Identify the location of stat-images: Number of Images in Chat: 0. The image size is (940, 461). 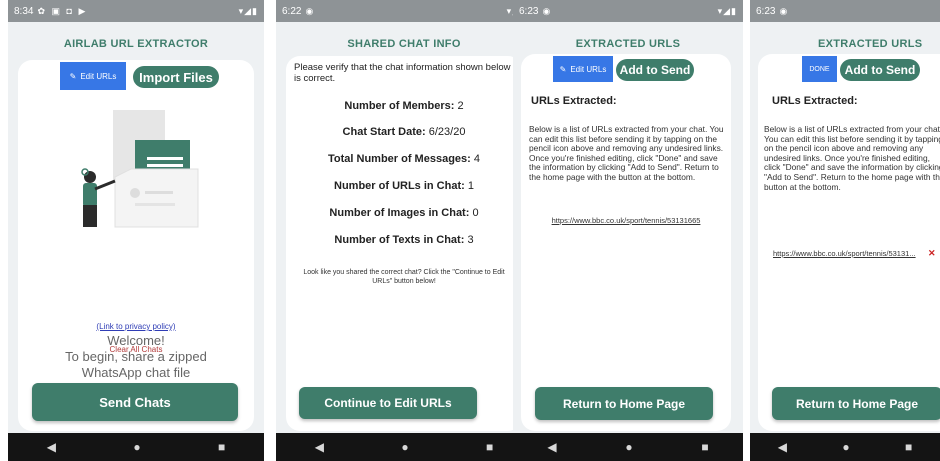
(404, 213).